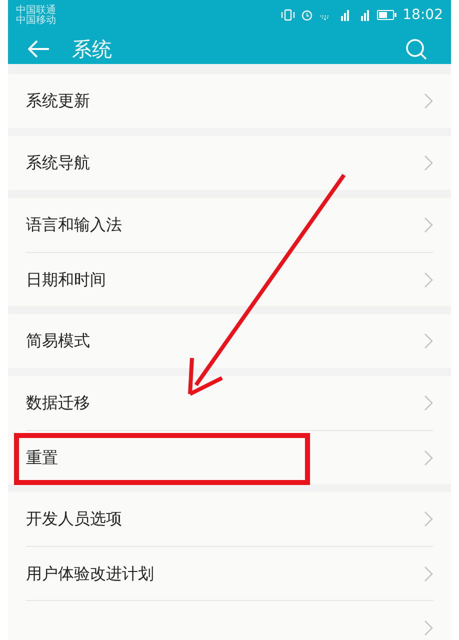 Image resolution: width=459 pixels, height=640 pixels. Describe the element at coordinates (287, 15) in the screenshot. I see `vibrate-icon` at that location.